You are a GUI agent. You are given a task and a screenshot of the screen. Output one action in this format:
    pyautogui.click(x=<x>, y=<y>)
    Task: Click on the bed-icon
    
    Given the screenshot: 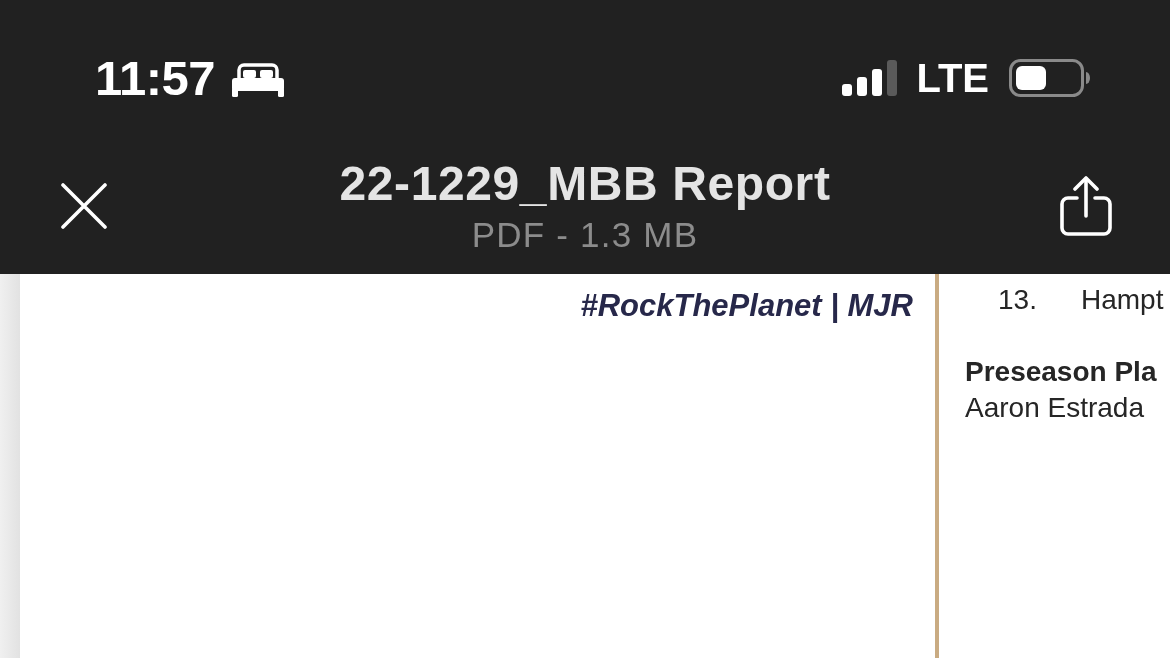 What is the action you would take?
    pyautogui.click(x=258, y=80)
    